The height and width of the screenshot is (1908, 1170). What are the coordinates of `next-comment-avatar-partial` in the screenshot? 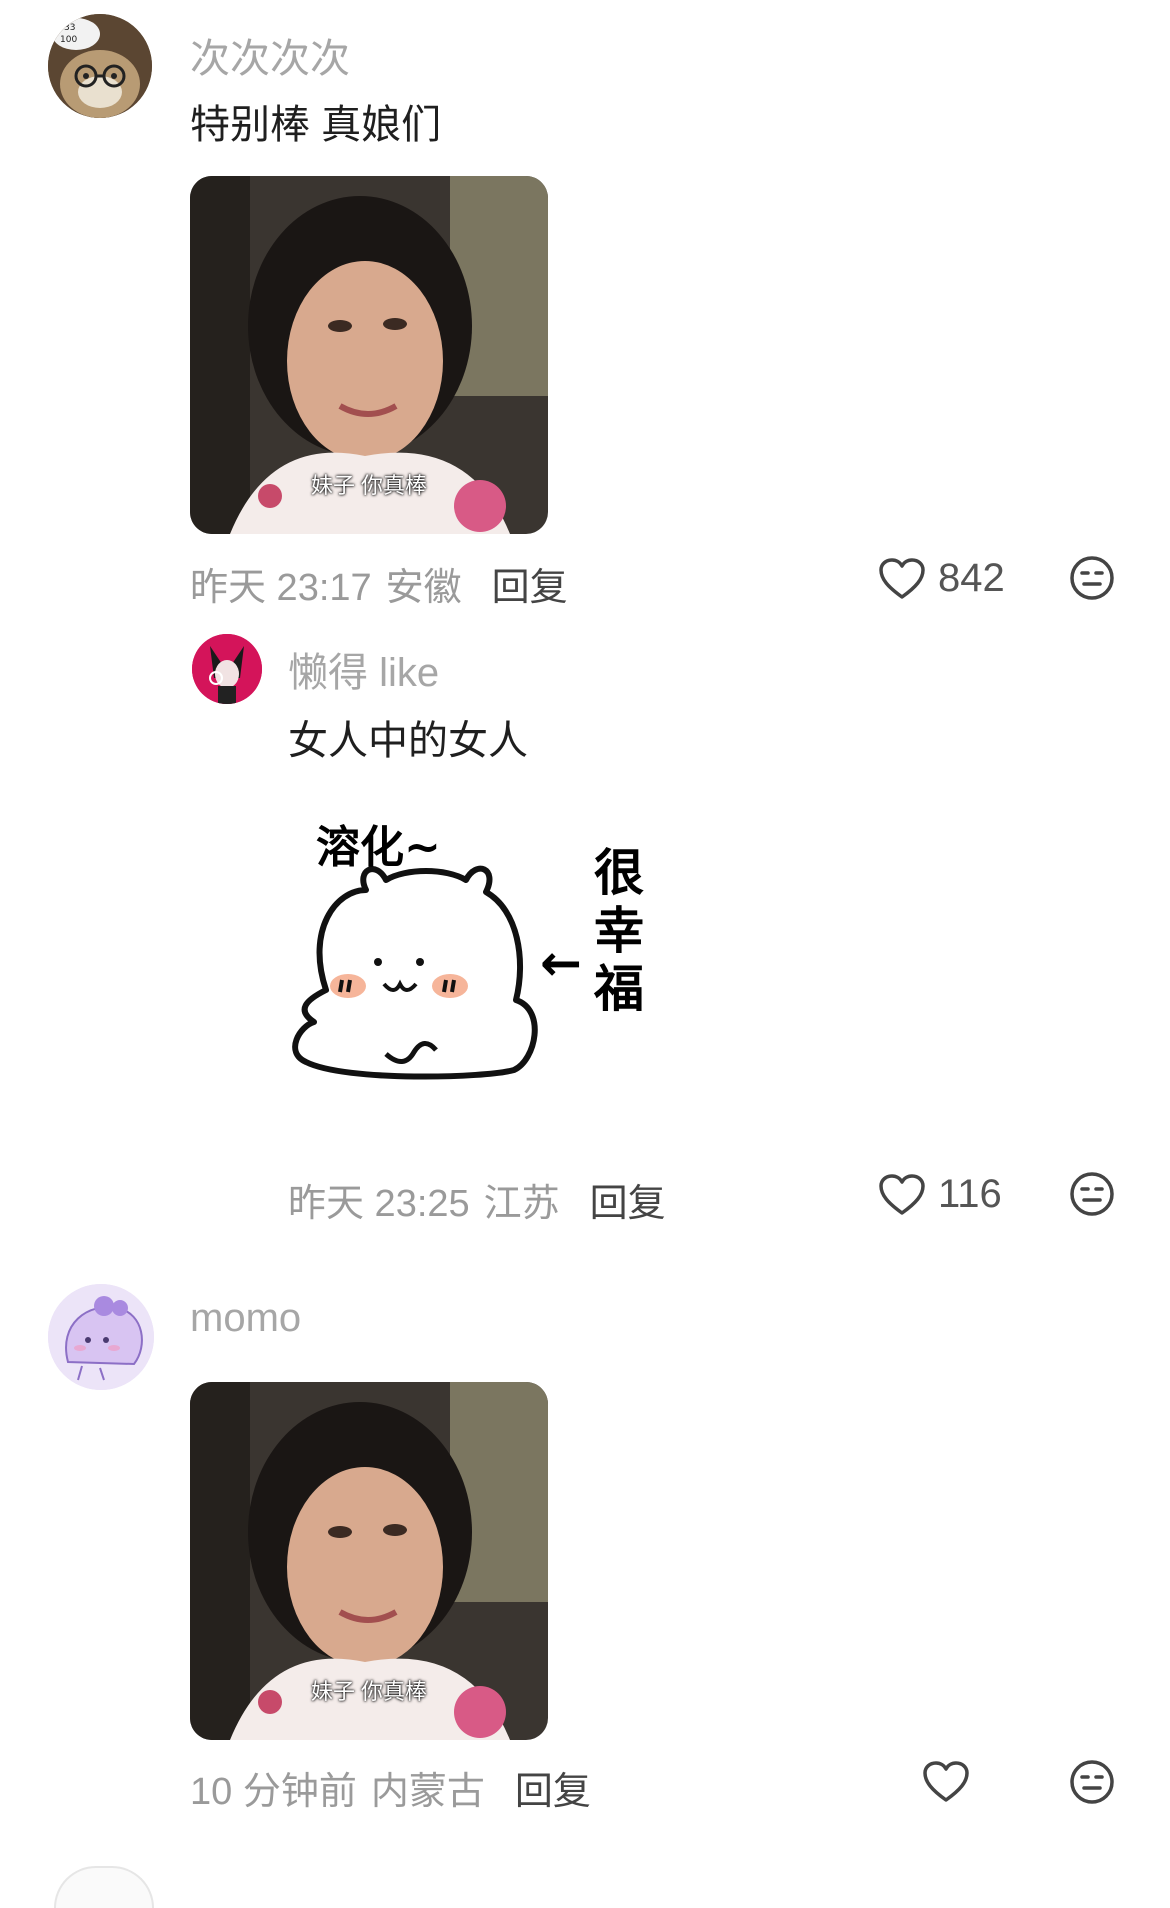 It's located at (104, 1887).